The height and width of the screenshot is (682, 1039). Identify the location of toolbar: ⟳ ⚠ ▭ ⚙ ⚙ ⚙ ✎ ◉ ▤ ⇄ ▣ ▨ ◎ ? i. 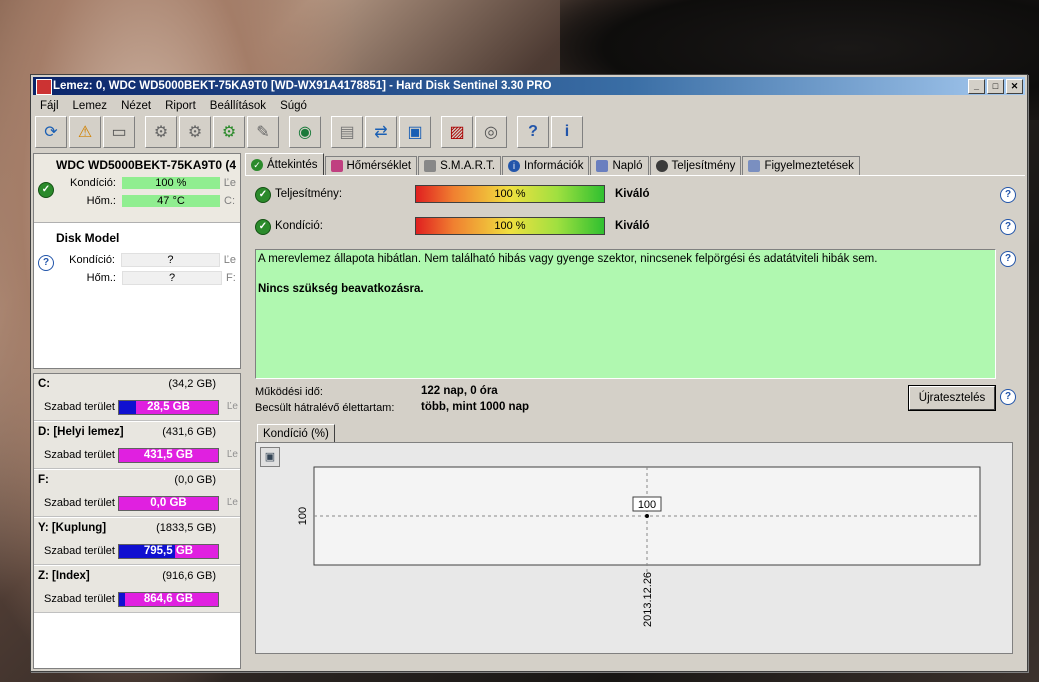
(529, 132).